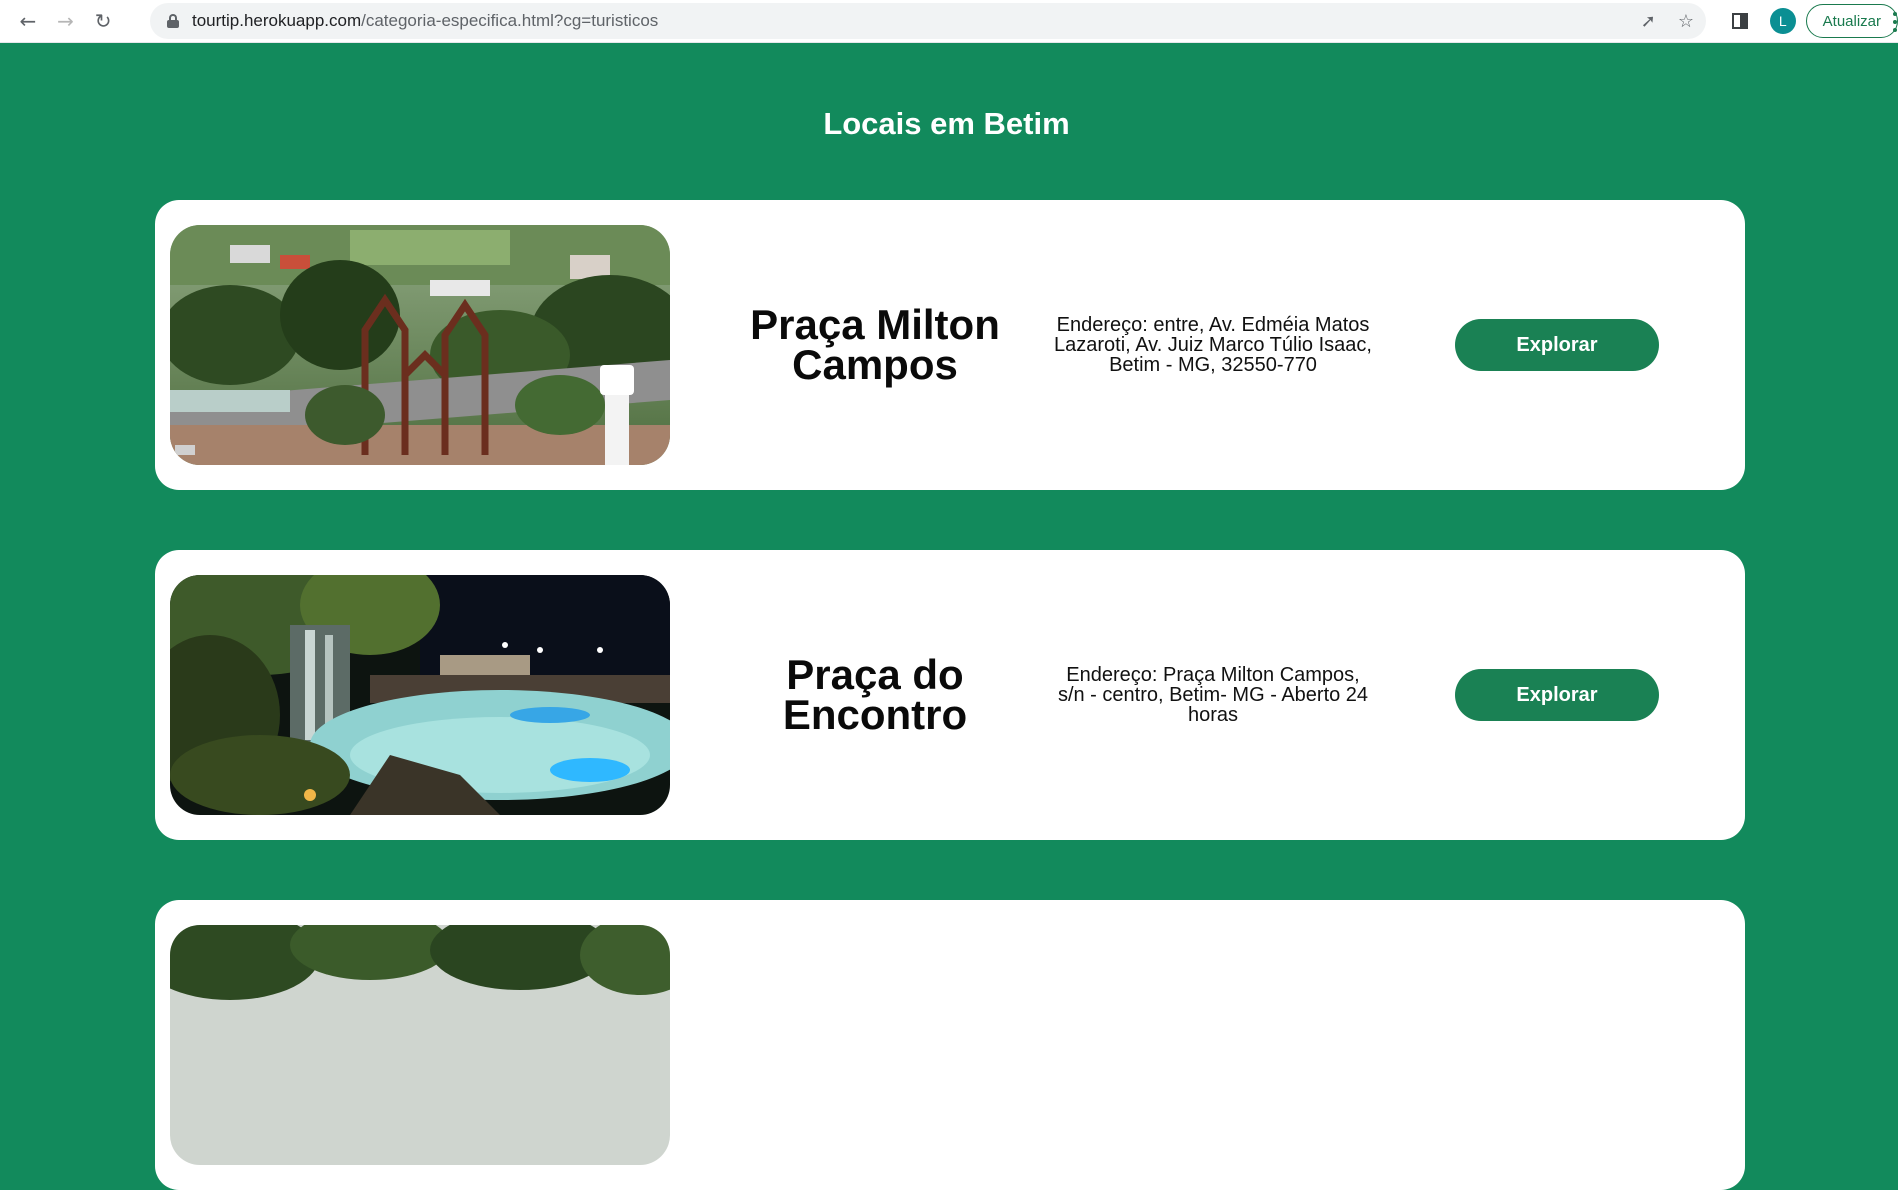 This screenshot has height=1190, width=1898. I want to click on place-photo-milton-campos, so click(420, 345).